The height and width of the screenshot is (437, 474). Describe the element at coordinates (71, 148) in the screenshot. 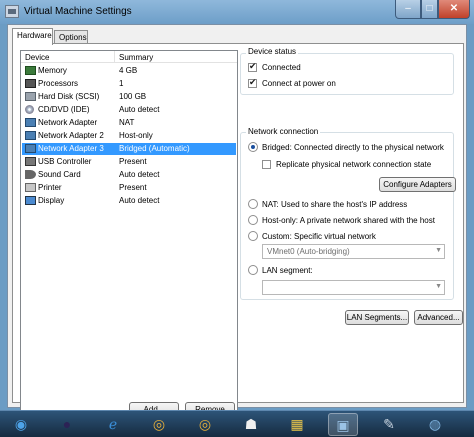

I see `device-name: Network Adapter 3` at that location.